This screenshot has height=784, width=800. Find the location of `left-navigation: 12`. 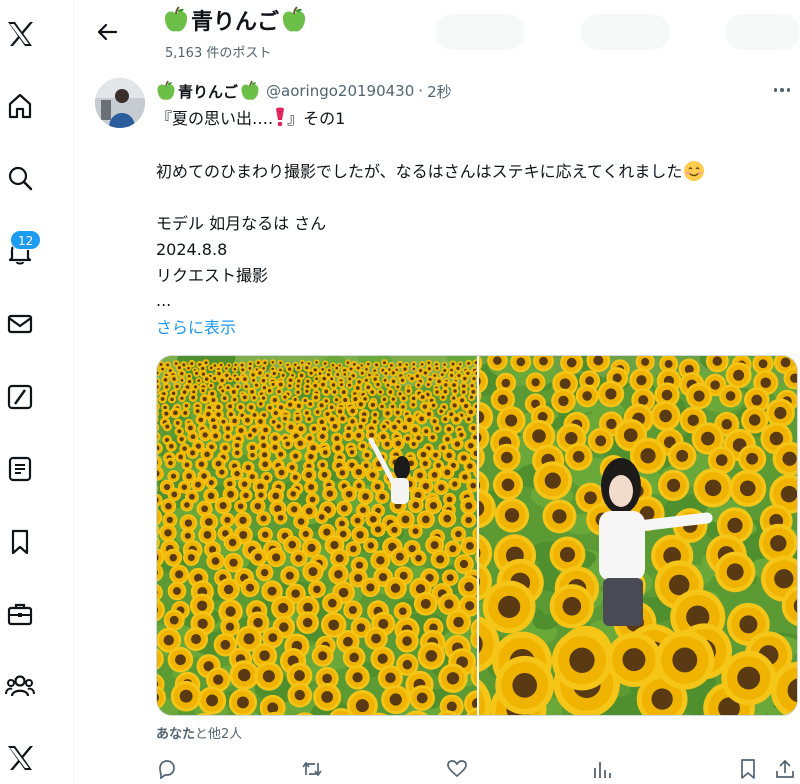

left-navigation: 12 is located at coordinates (37, 392).